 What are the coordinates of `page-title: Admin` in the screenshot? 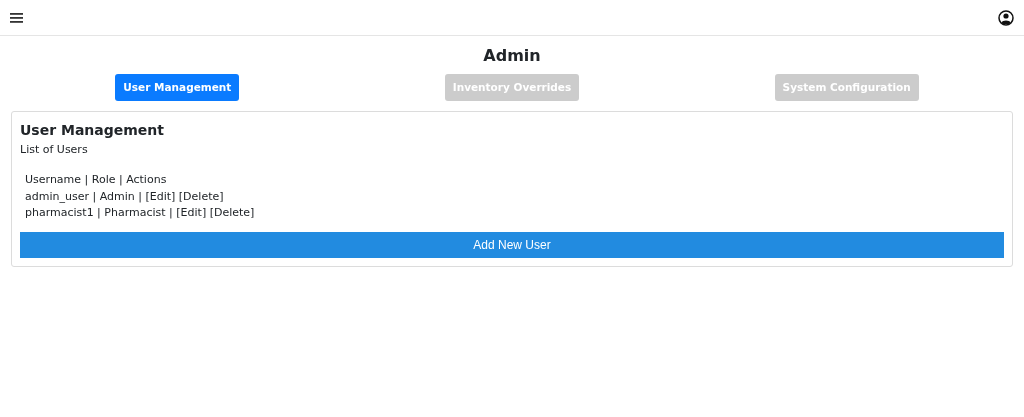 It's located at (512, 56).